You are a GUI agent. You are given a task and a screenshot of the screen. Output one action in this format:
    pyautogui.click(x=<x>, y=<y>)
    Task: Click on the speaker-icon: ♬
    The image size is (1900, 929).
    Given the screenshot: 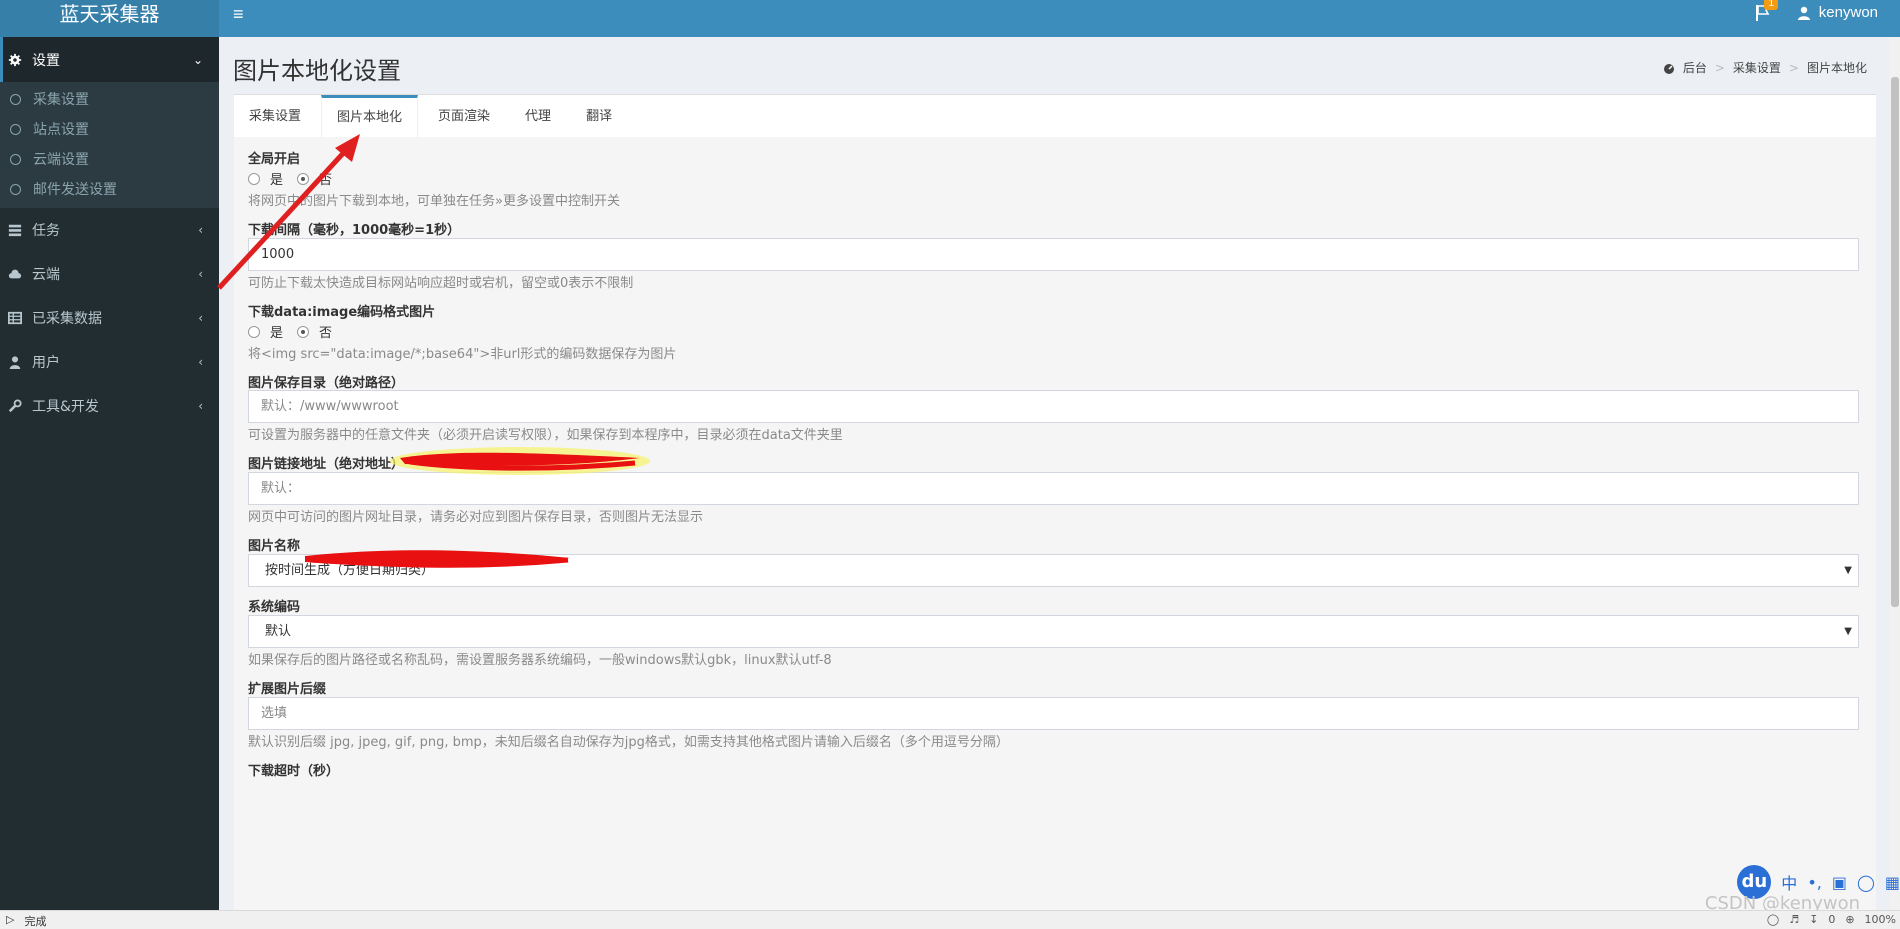 What is the action you would take?
    pyautogui.click(x=1794, y=919)
    